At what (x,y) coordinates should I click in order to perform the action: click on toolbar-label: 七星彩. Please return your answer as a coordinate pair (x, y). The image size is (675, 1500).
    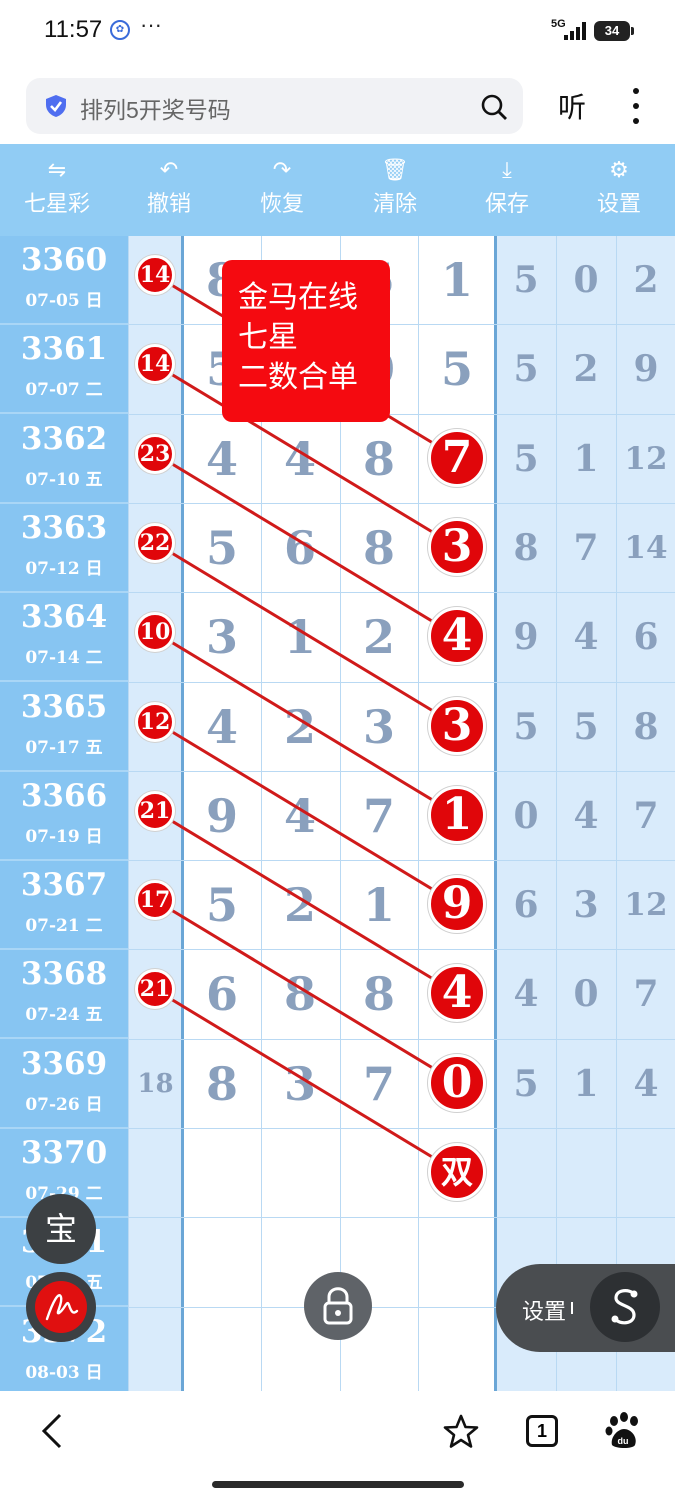
    Looking at the image, I should click on (56, 203).